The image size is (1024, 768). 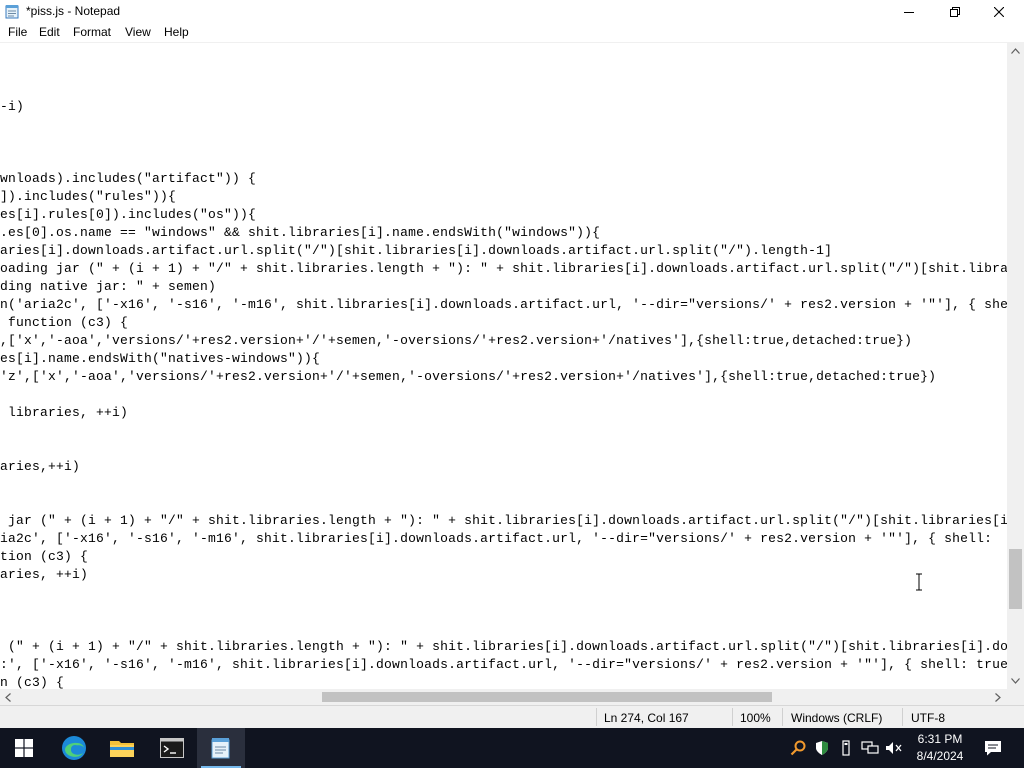 What do you see at coordinates (1015, 365) in the screenshot?
I see `vertical-scrollbar` at bounding box center [1015, 365].